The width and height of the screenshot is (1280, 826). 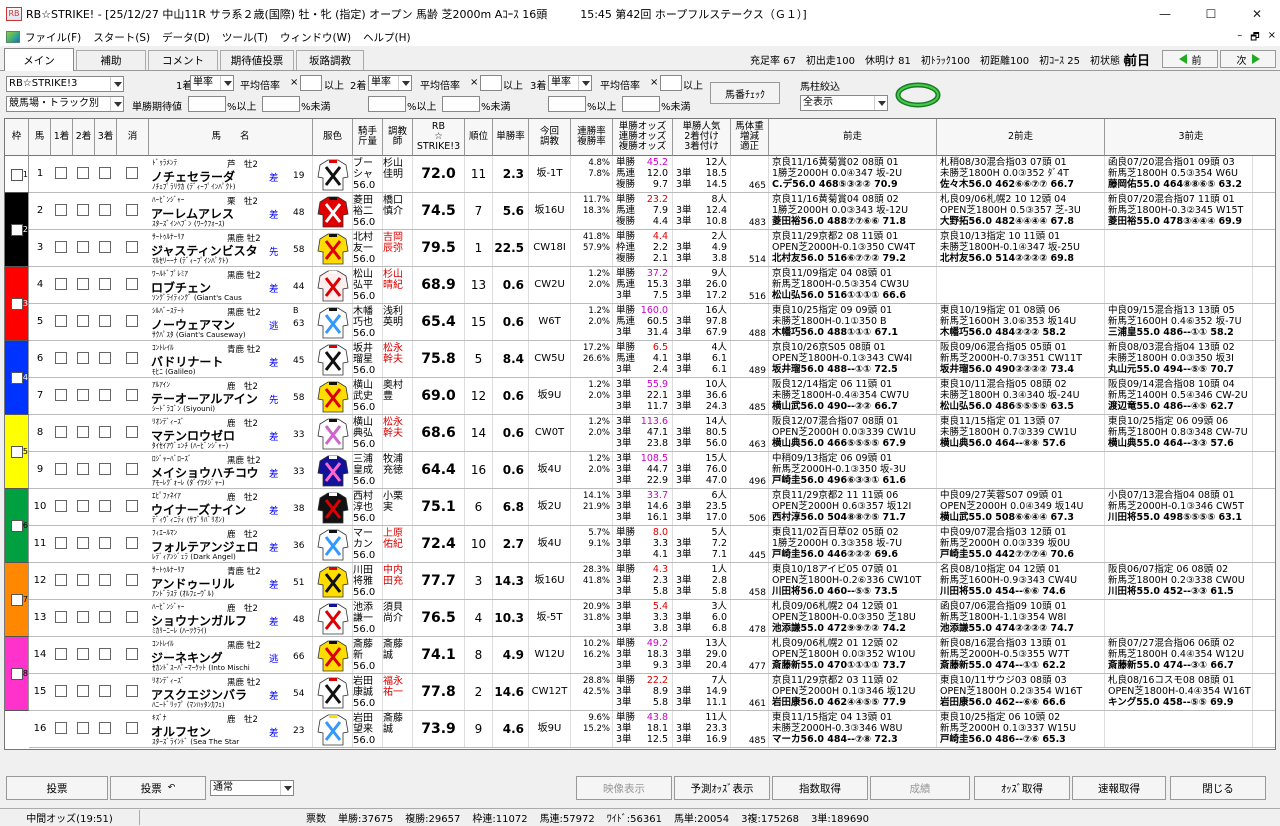 I want to click on odds-get-button: ｵｯｽﾞ取得, so click(x=1022, y=788).